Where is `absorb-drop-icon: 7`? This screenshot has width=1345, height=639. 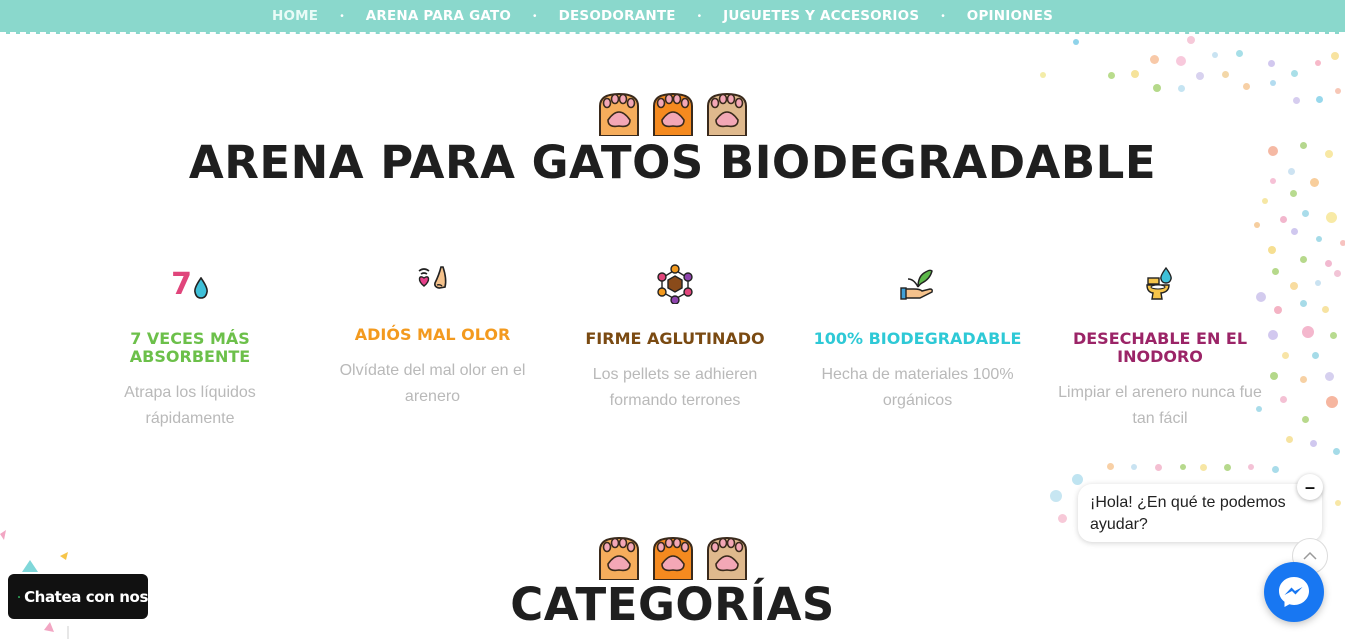
absorb-drop-icon: 7 is located at coordinates (190, 284).